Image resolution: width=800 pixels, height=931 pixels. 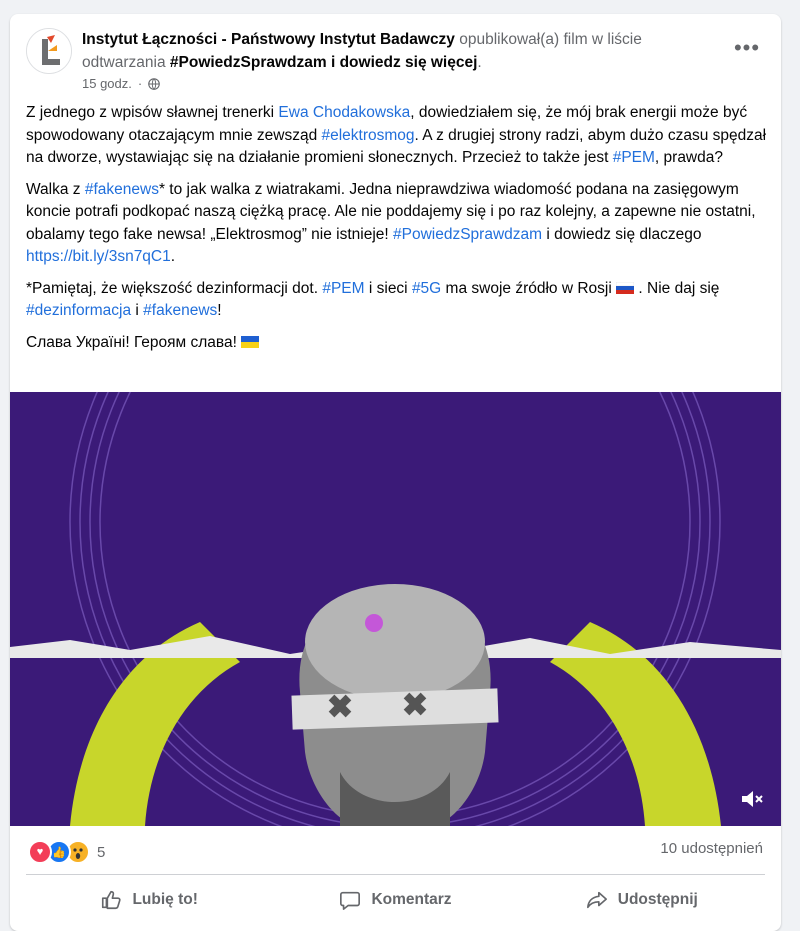 What do you see at coordinates (368, 135) in the screenshot?
I see `hashtag-link: #elektrosmog` at bounding box center [368, 135].